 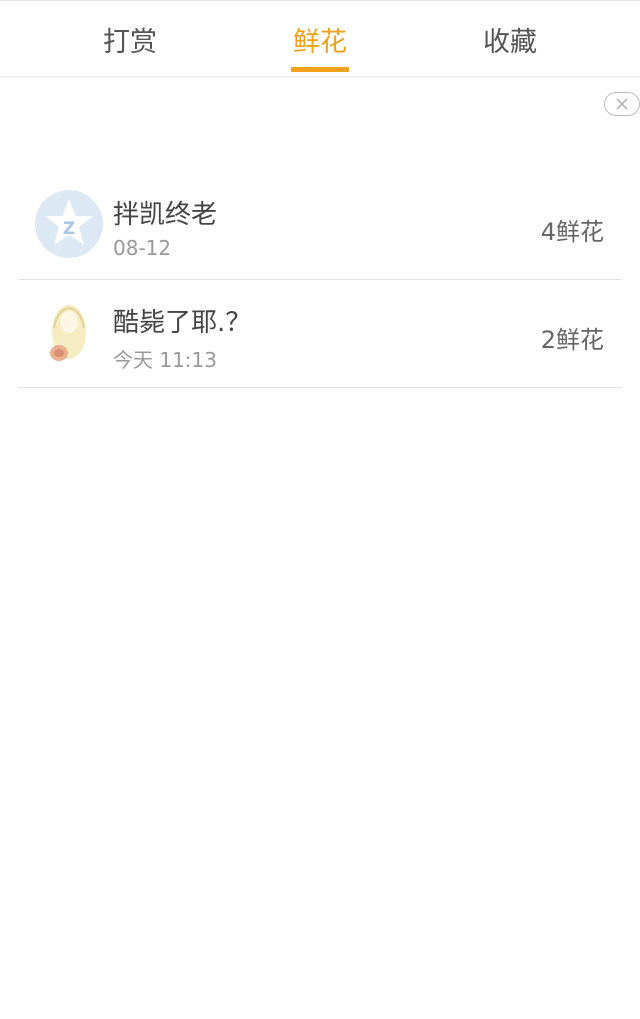 I want to click on anime-girl-avatar-icon, so click(x=69, y=332).